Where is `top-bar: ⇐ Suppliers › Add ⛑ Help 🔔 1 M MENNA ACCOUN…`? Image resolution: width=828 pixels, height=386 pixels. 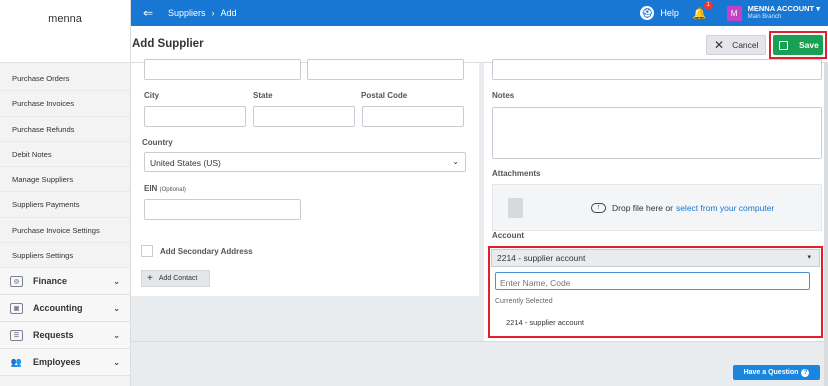
top-bar: ⇐ Suppliers › Add ⛑ Help 🔔 1 M MENNA ACCOUN… is located at coordinates (479, 13).